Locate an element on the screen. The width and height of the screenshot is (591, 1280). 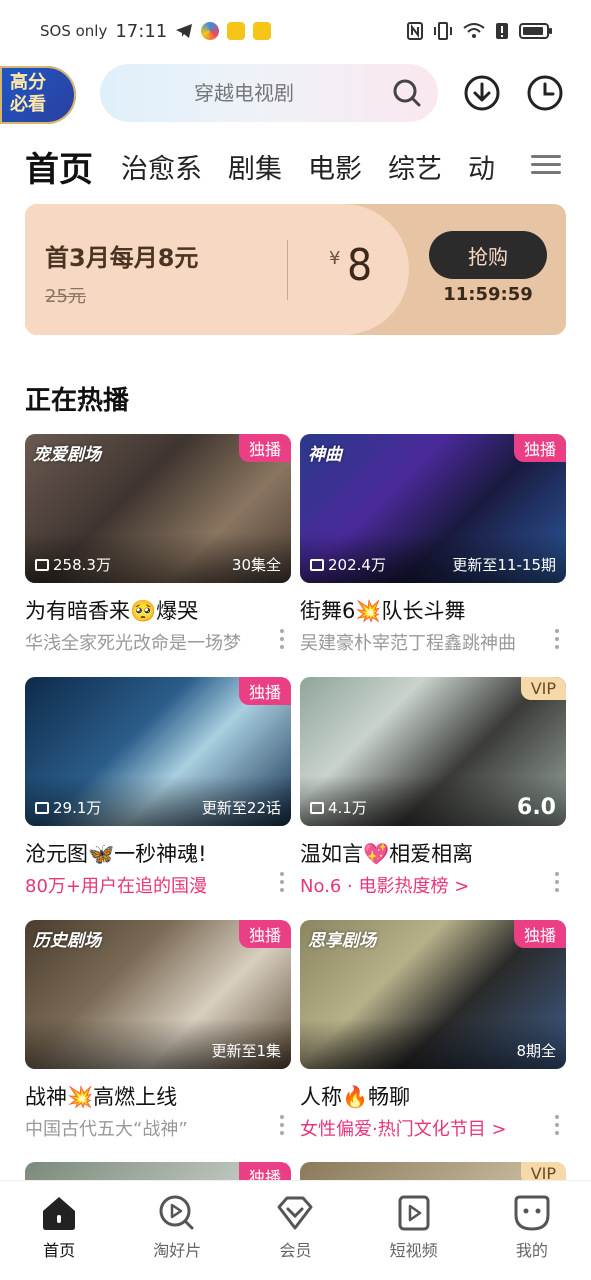
video-title: 温如言💖相爱相离 is located at coordinates (433, 853).